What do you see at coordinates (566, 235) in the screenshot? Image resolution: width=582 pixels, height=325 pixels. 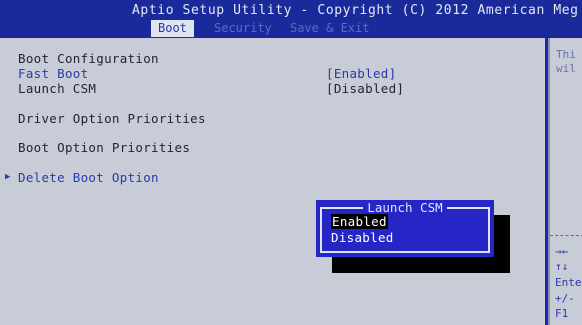 I see `help-divider` at bounding box center [566, 235].